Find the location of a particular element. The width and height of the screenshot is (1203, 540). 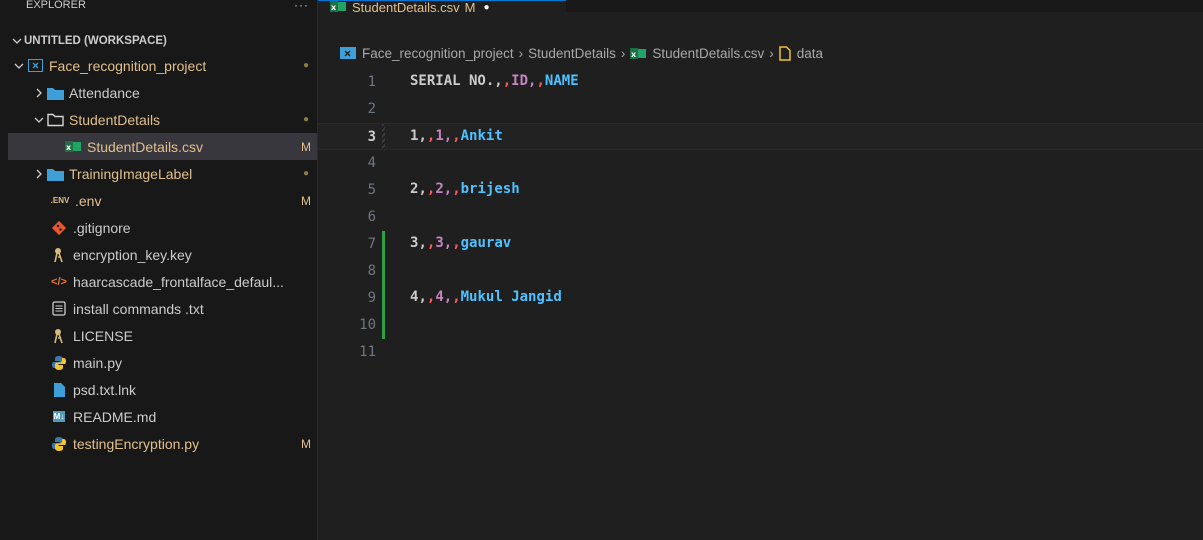

code-line: 5 2,,2,,brijesh is located at coordinates (760, 190).